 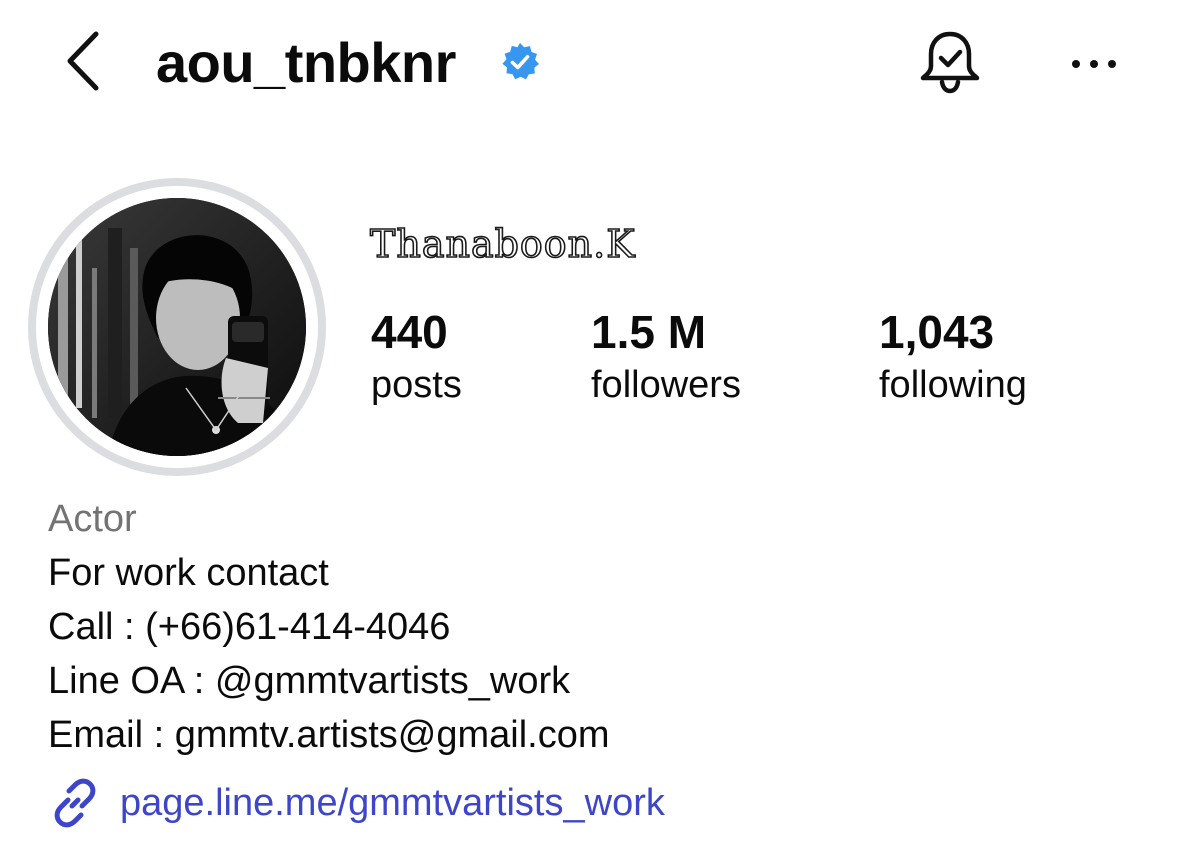 I want to click on verified-badge-icon, so click(x=520, y=61).